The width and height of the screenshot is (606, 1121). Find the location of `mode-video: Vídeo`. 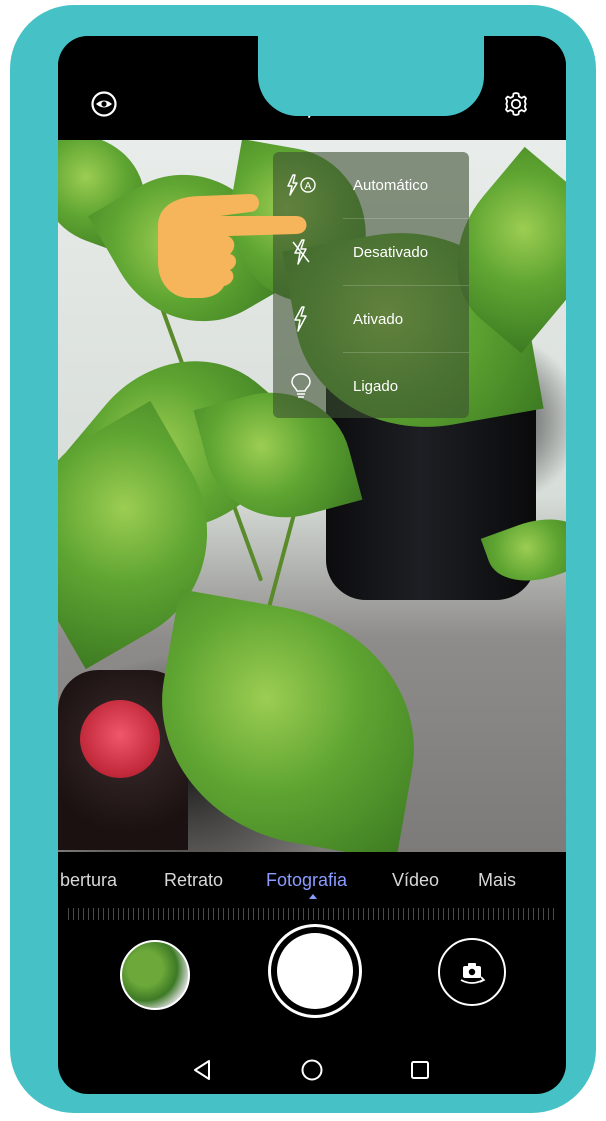

mode-video: Vídeo is located at coordinates (415, 880).